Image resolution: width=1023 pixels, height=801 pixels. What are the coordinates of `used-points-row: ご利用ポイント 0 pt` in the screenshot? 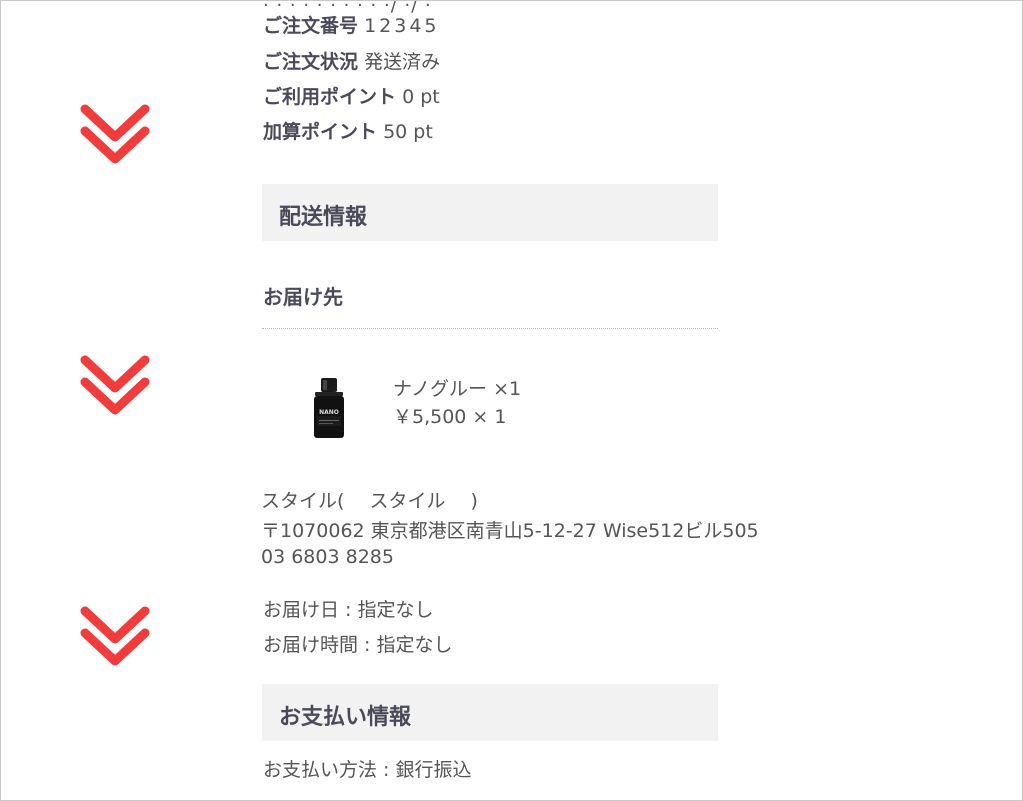 It's located at (351, 97).